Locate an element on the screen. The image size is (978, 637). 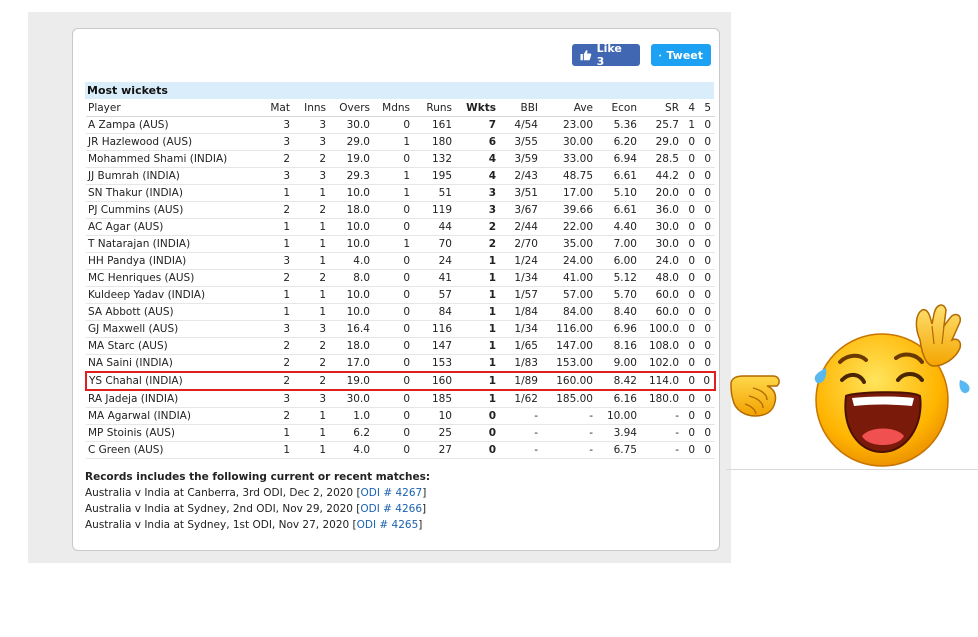
odi-match-link: ODI # 4266 is located at coordinates (391, 509).